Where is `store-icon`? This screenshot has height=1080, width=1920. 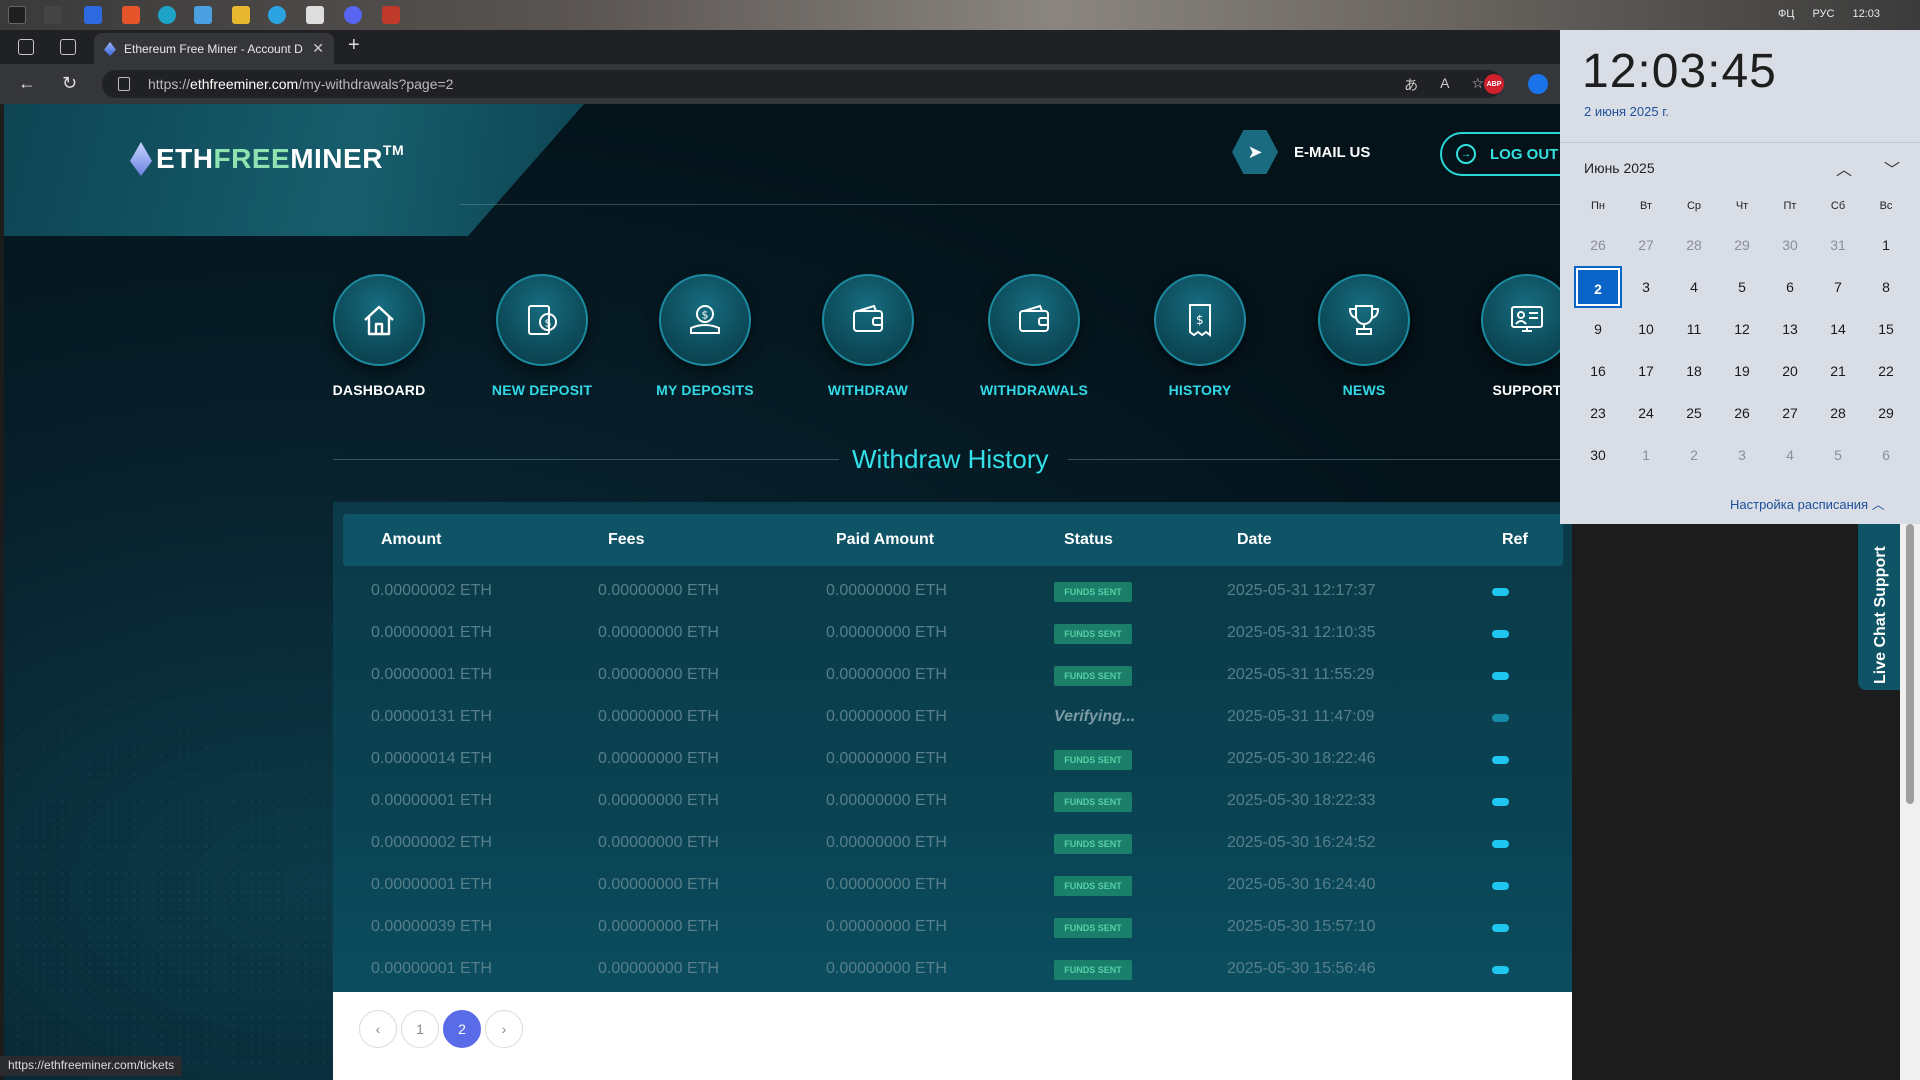
store-icon is located at coordinates (93, 15).